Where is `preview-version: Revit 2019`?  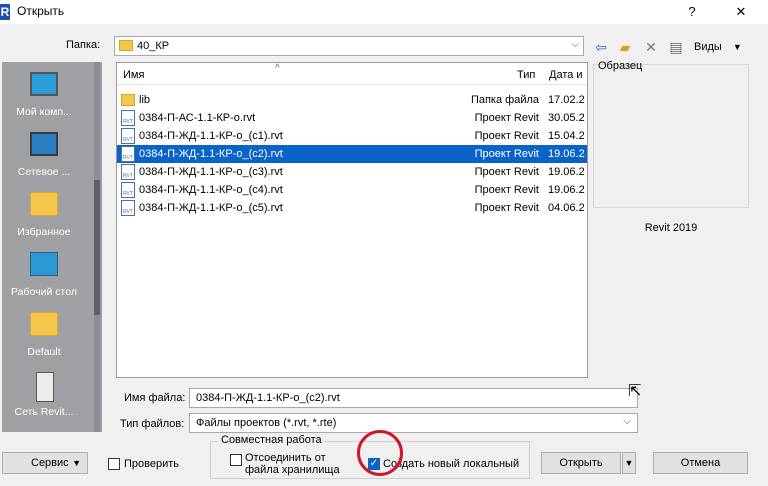
preview-version: Revit 2019 is located at coordinates (671, 228).